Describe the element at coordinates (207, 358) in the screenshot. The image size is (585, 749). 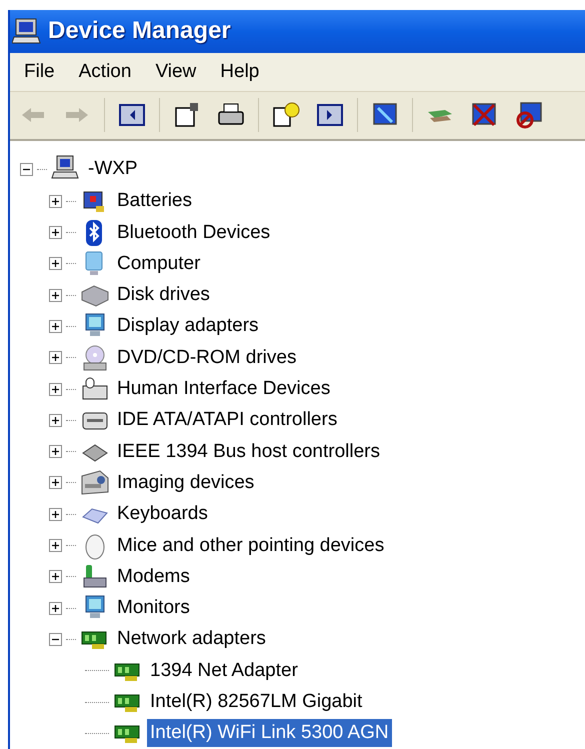
I see `tree-item: DVD/CD-ROM drives` at that location.